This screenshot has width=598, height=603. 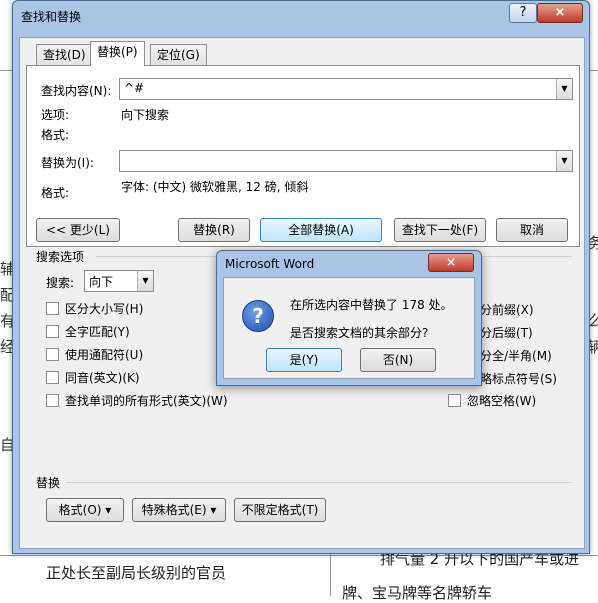 What do you see at coordinates (319, 482) in the screenshot?
I see `divider` at bounding box center [319, 482].